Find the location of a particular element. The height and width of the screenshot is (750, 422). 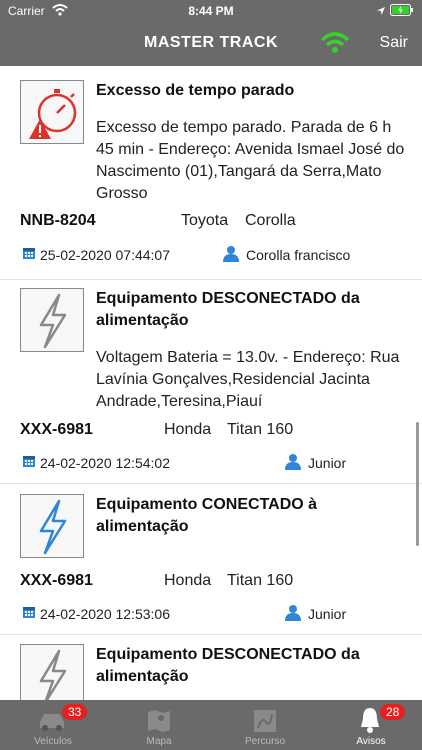

alert-datetime: 24-02-2020 12:53:06 is located at coordinates (96, 613).